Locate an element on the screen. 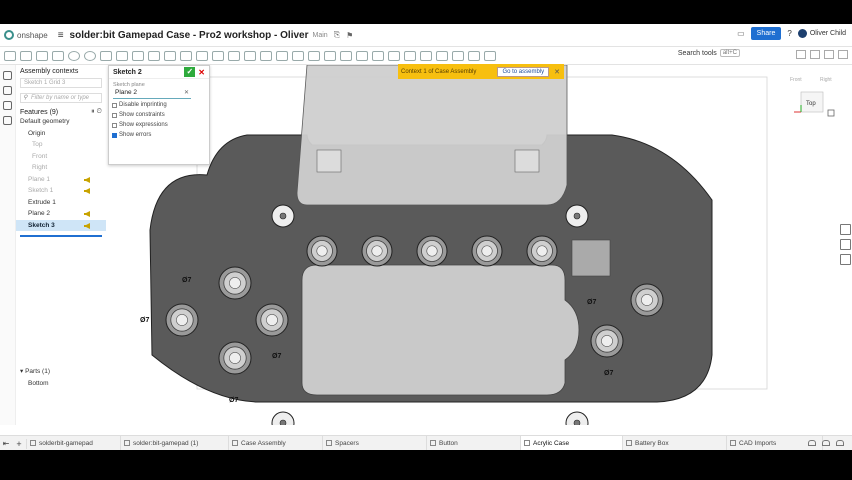  document-tab: solder:bit-gamepad (1) is located at coordinates (175, 443).